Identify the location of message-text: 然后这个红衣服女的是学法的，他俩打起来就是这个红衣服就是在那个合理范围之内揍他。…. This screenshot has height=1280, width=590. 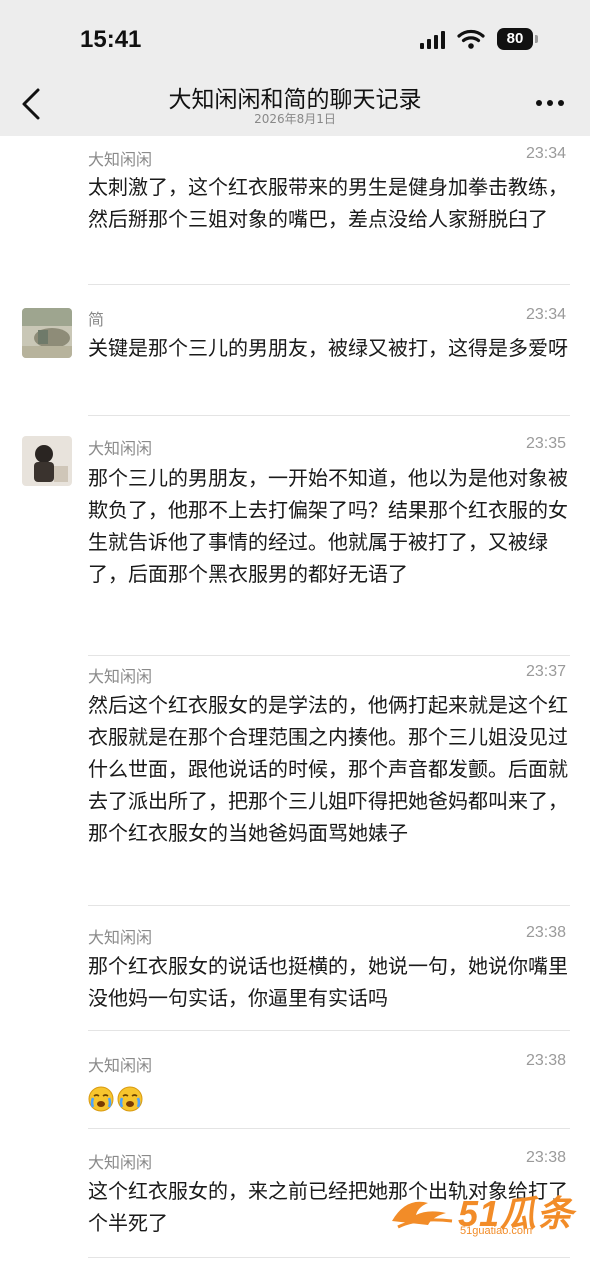
(329, 769).